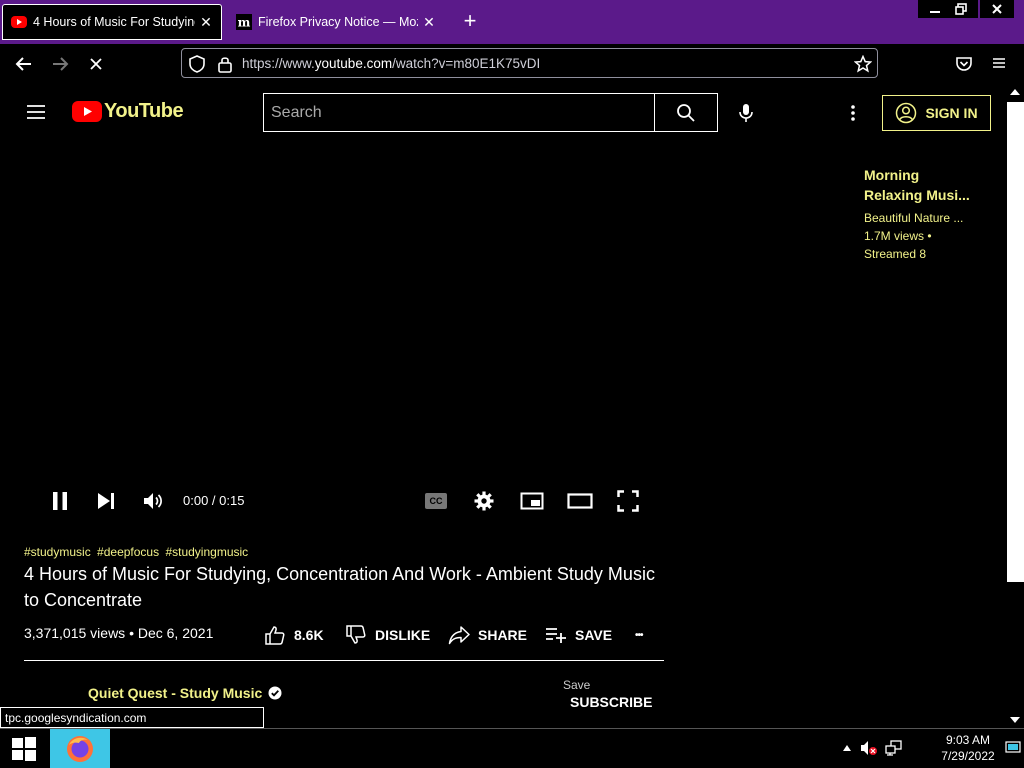 This screenshot has width=1024, height=768. I want to click on new-tab-button: +, so click(470, 21).